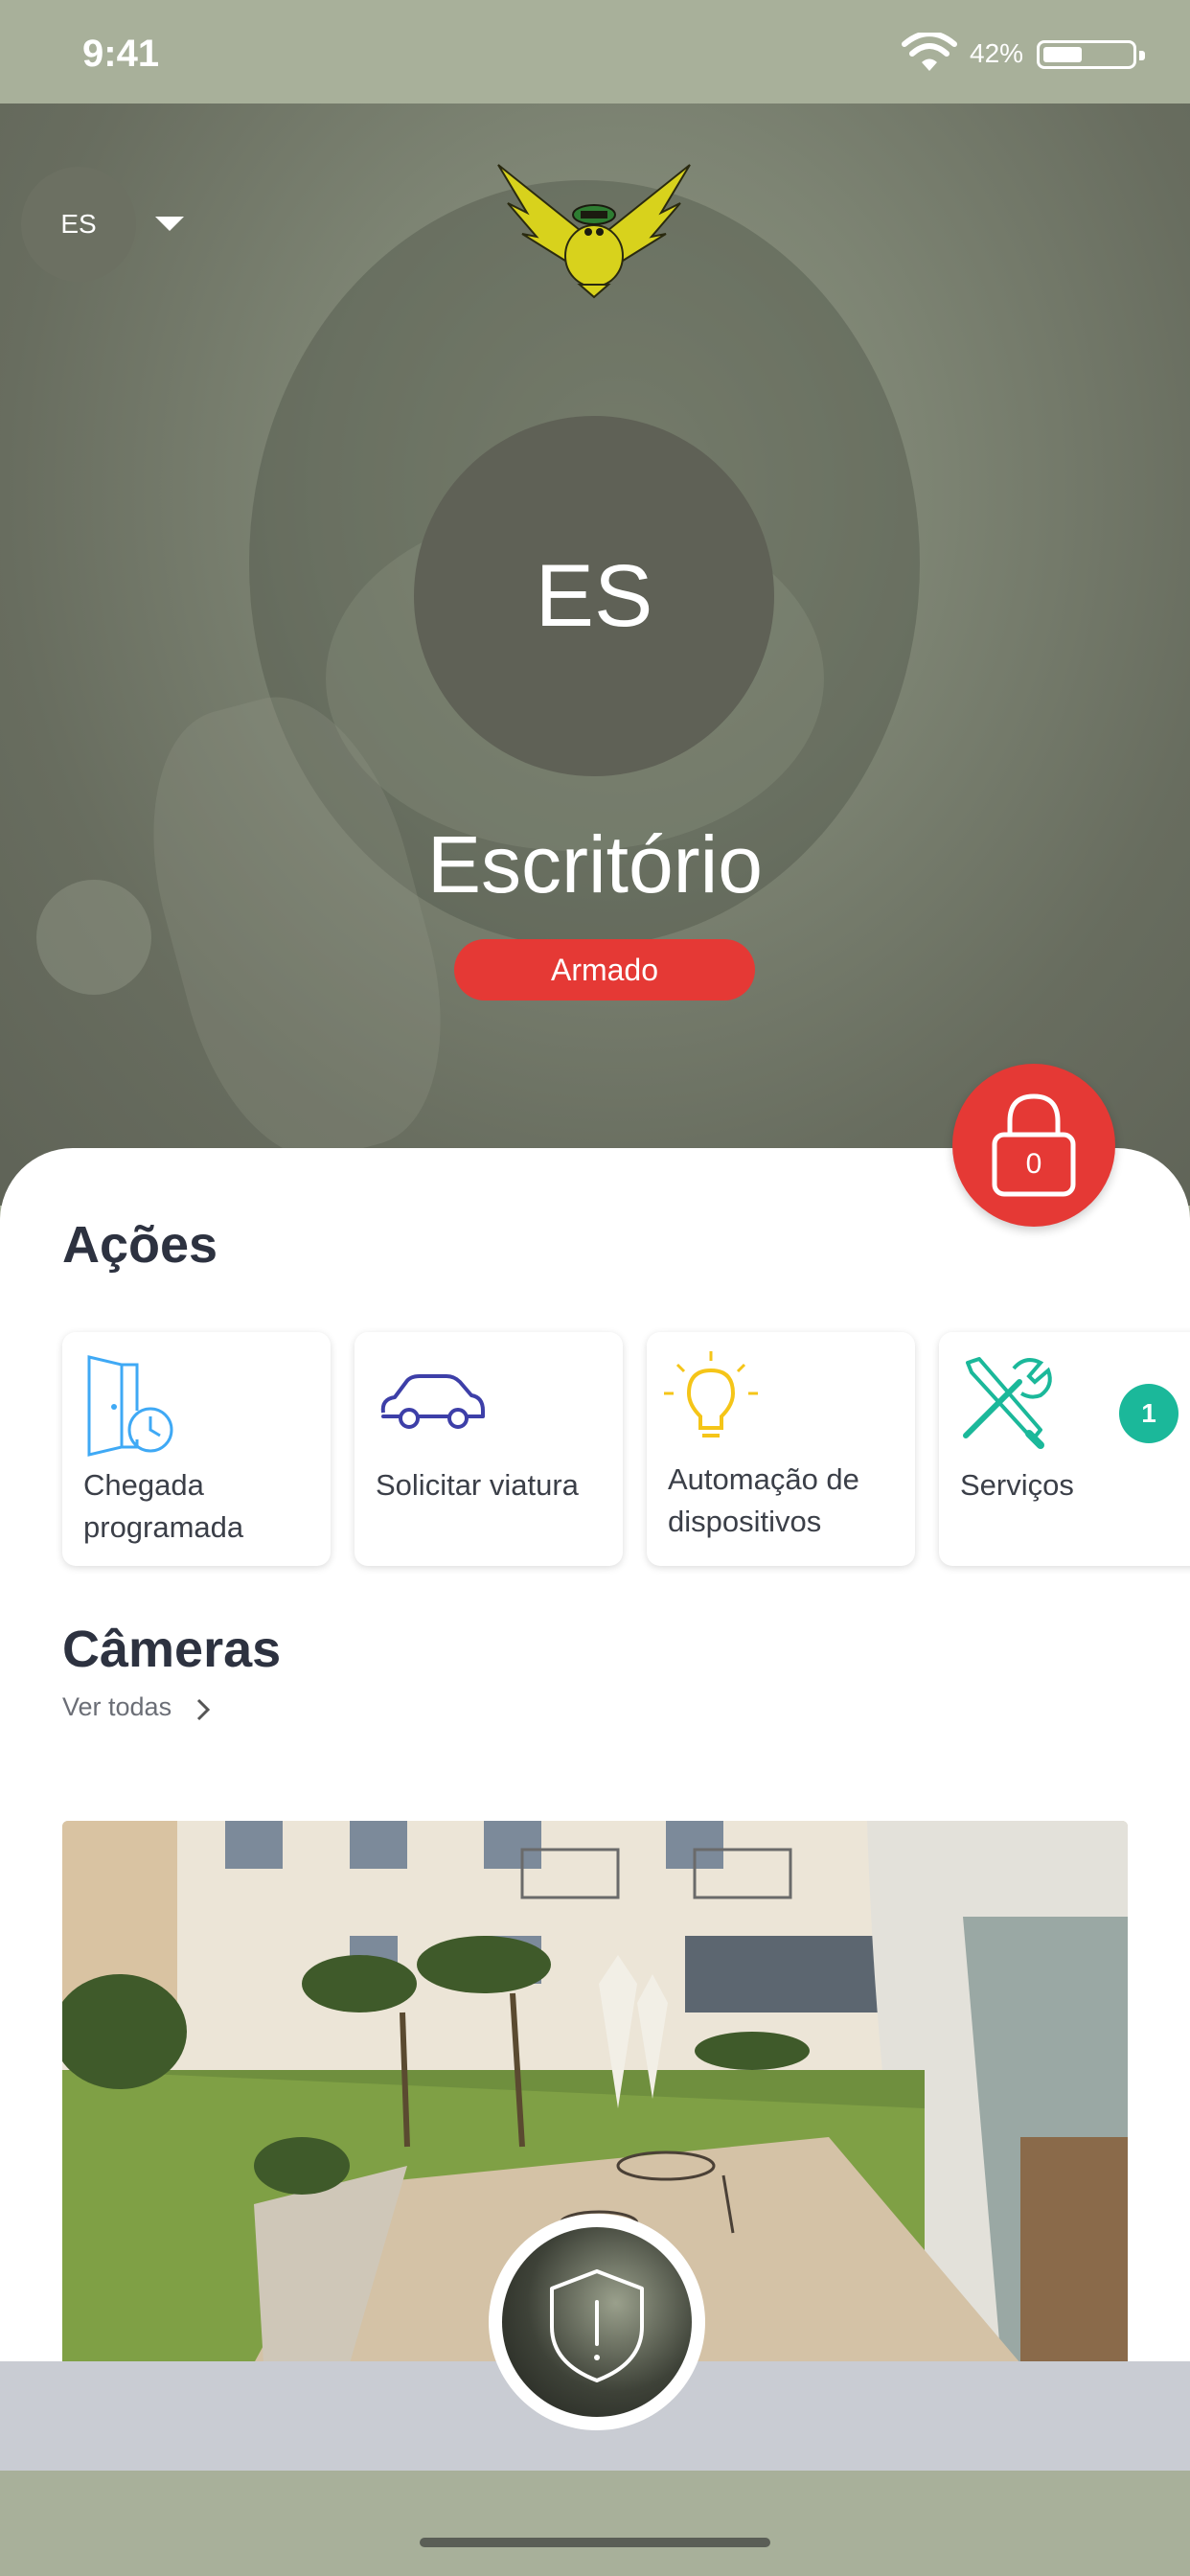 This screenshot has height=2576, width=1190. Describe the element at coordinates (595, 864) in the screenshot. I see `site-name: Escritório` at that location.